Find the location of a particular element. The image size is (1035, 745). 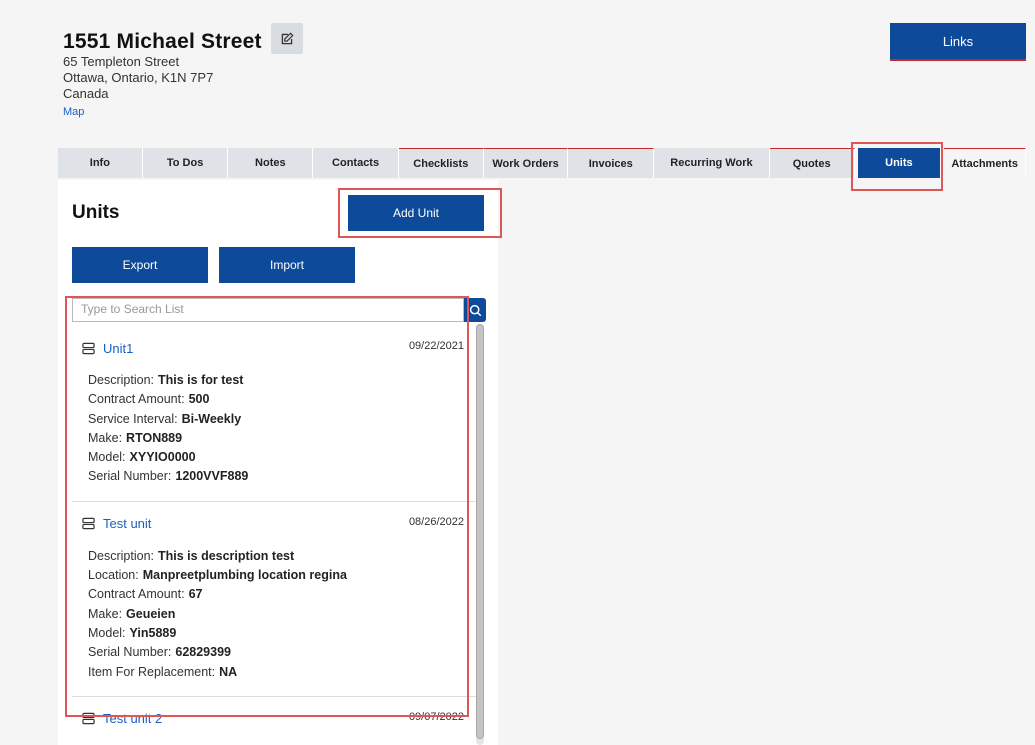

edit-icon is located at coordinates (287, 37).